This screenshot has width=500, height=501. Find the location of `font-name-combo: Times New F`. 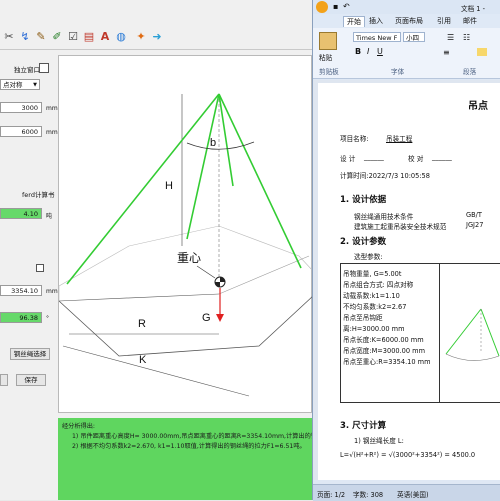

font-name-combo: Times New F is located at coordinates (377, 37).